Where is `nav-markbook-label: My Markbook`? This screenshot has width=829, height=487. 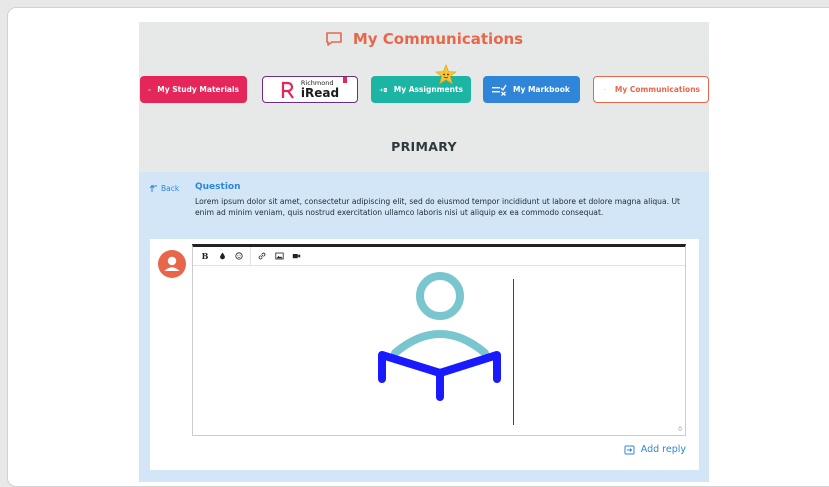
nav-markbook-label: My Markbook is located at coordinates (541, 89).